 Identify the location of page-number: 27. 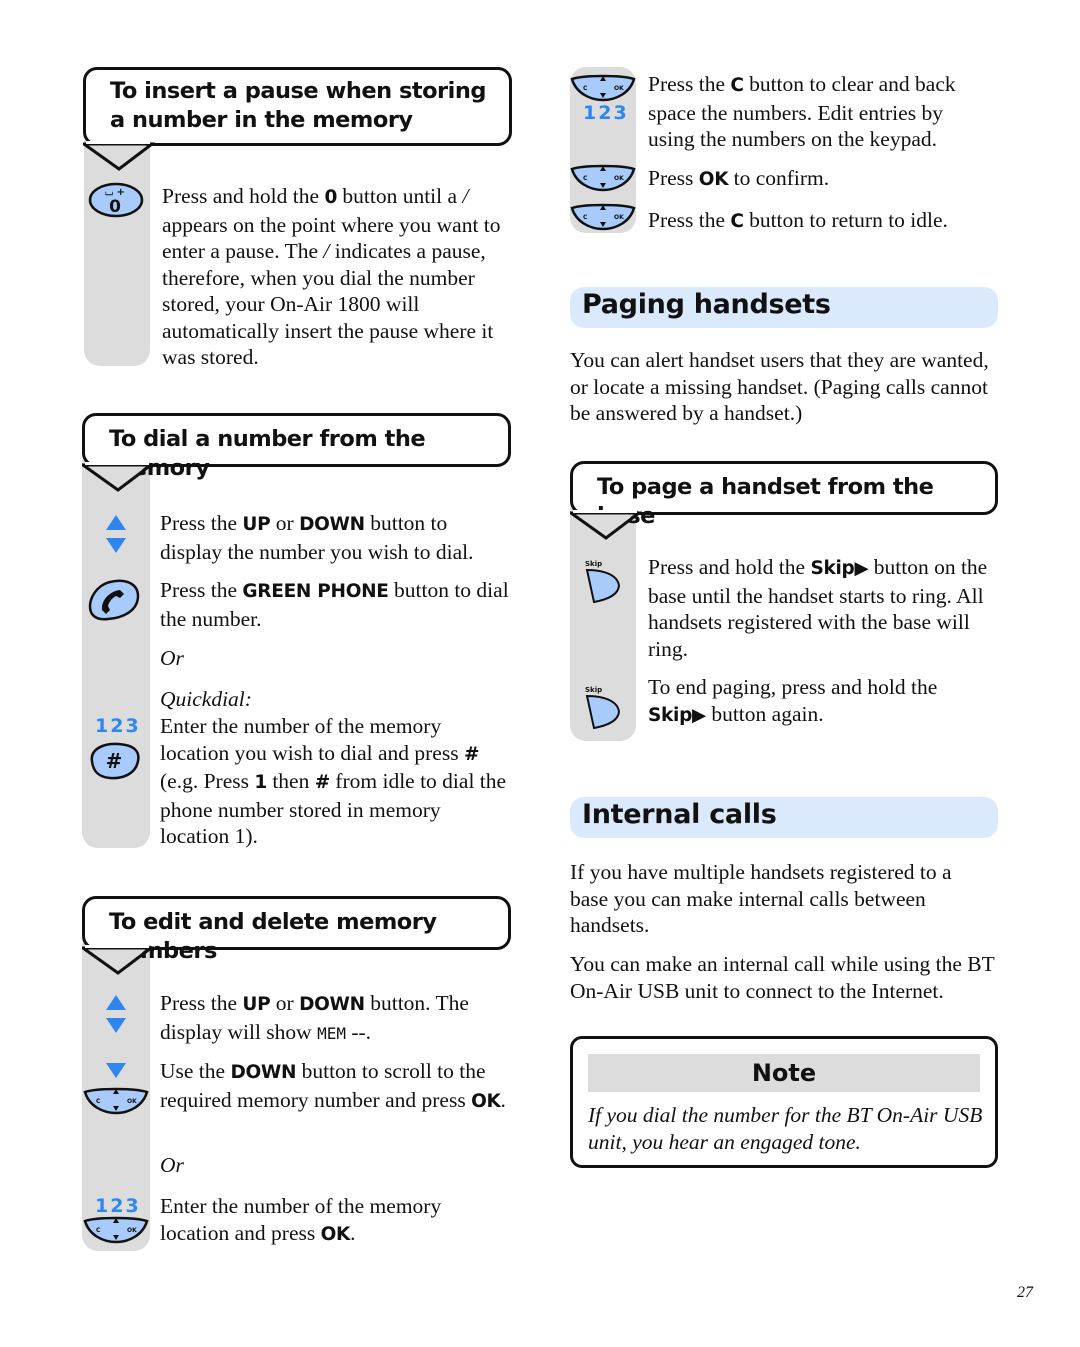
(1025, 1292).